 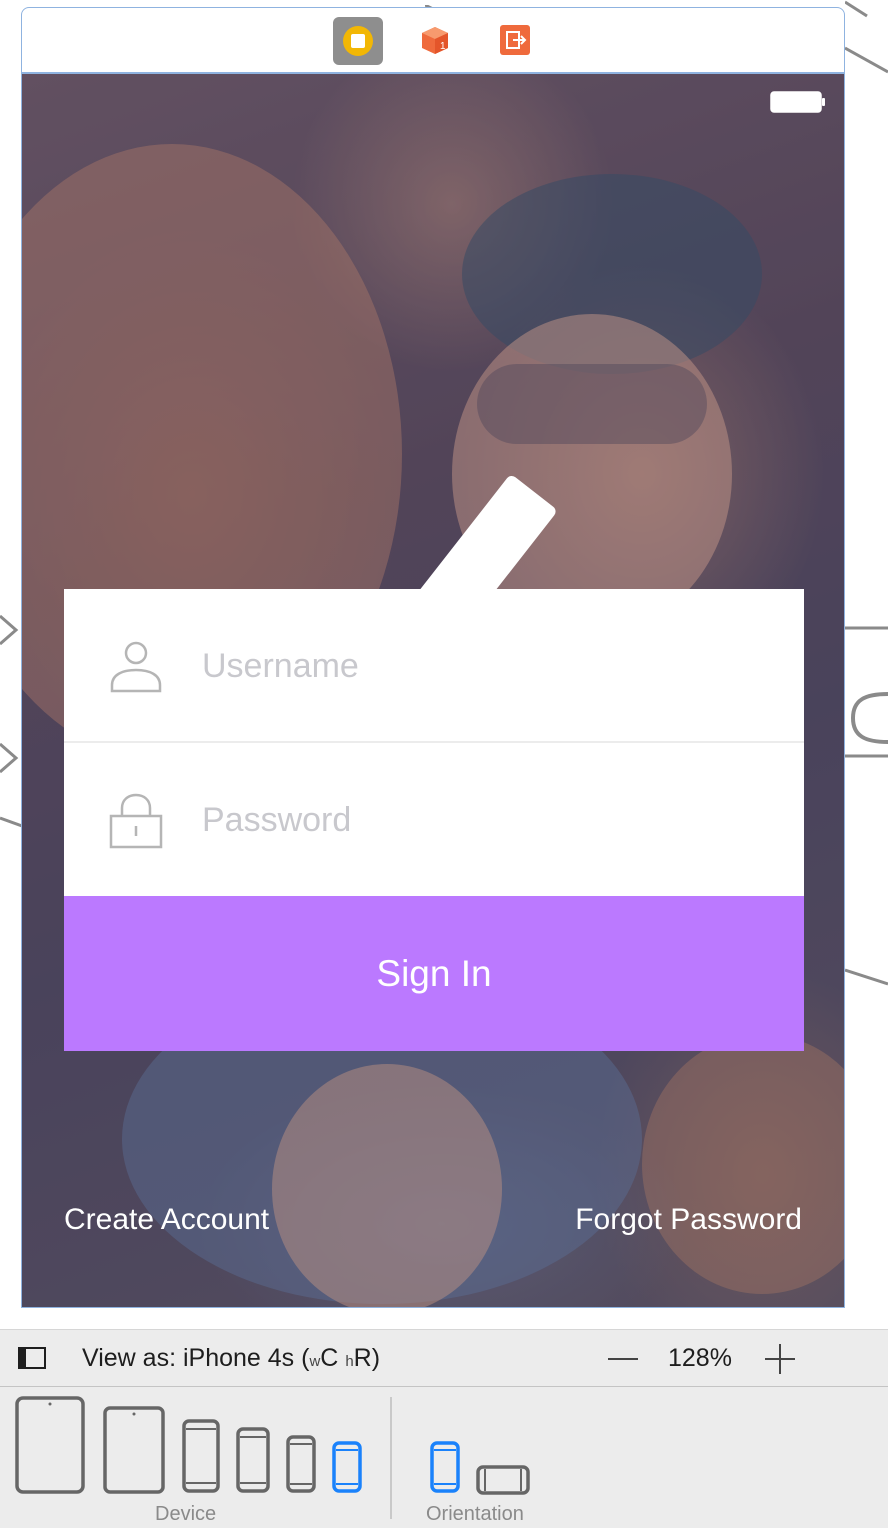 What do you see at coordinates (798, 102) in the screenshot?
I see `battery-icon` at bounding box center [798, 102].